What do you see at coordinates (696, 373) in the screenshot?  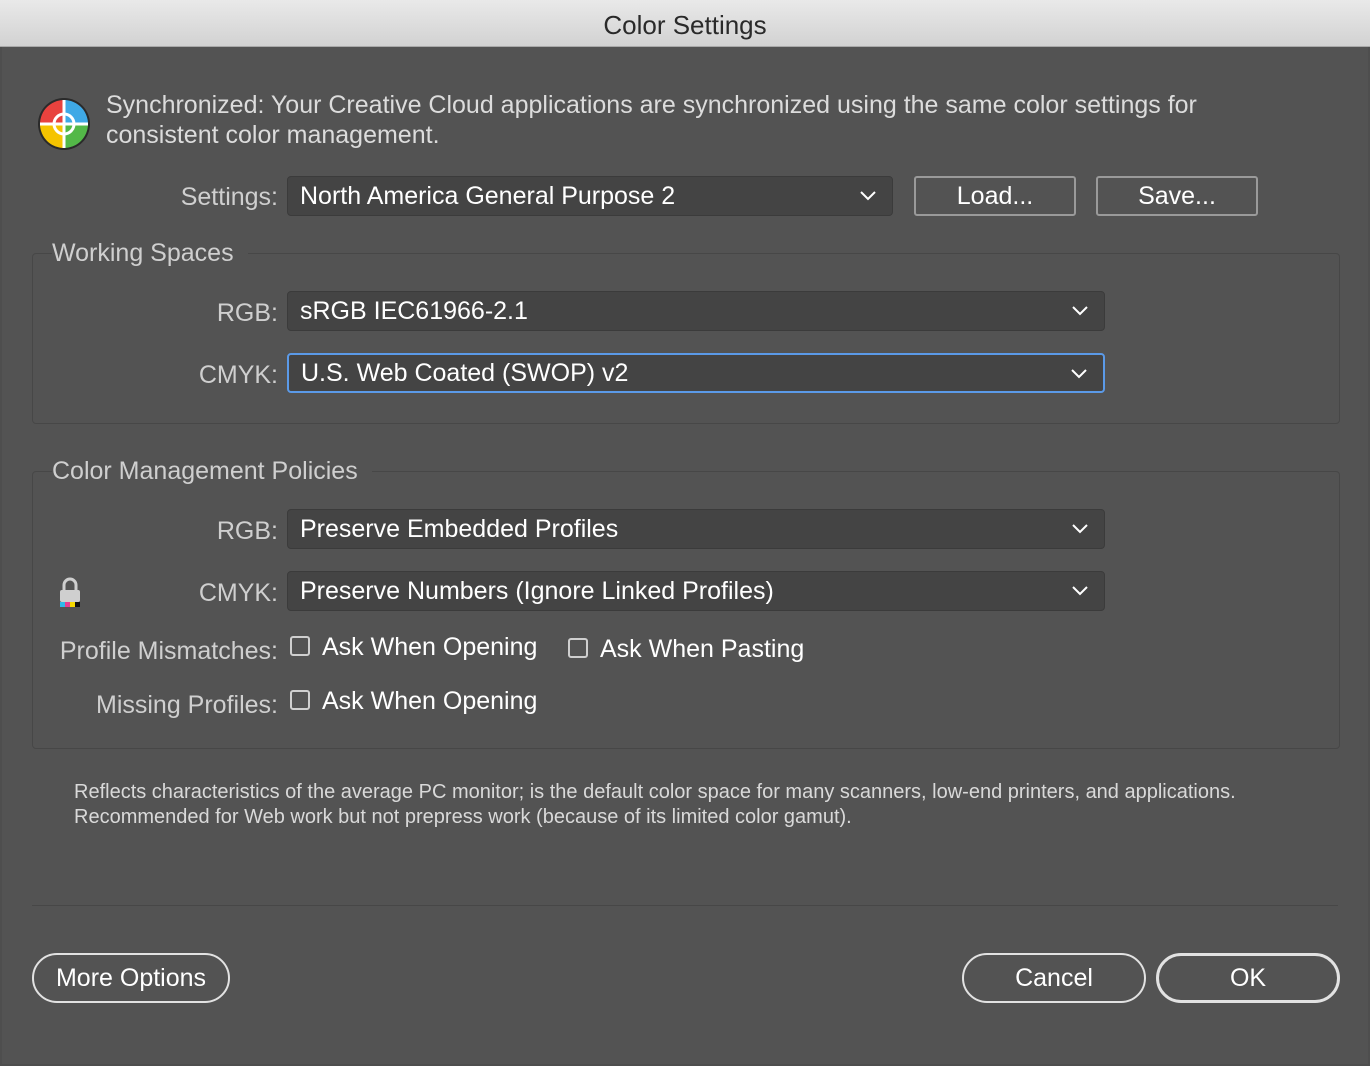 I see `ws-cmyk-select: U.S. Web Coated (SWOP) v2` at bounding box center [696, 373].